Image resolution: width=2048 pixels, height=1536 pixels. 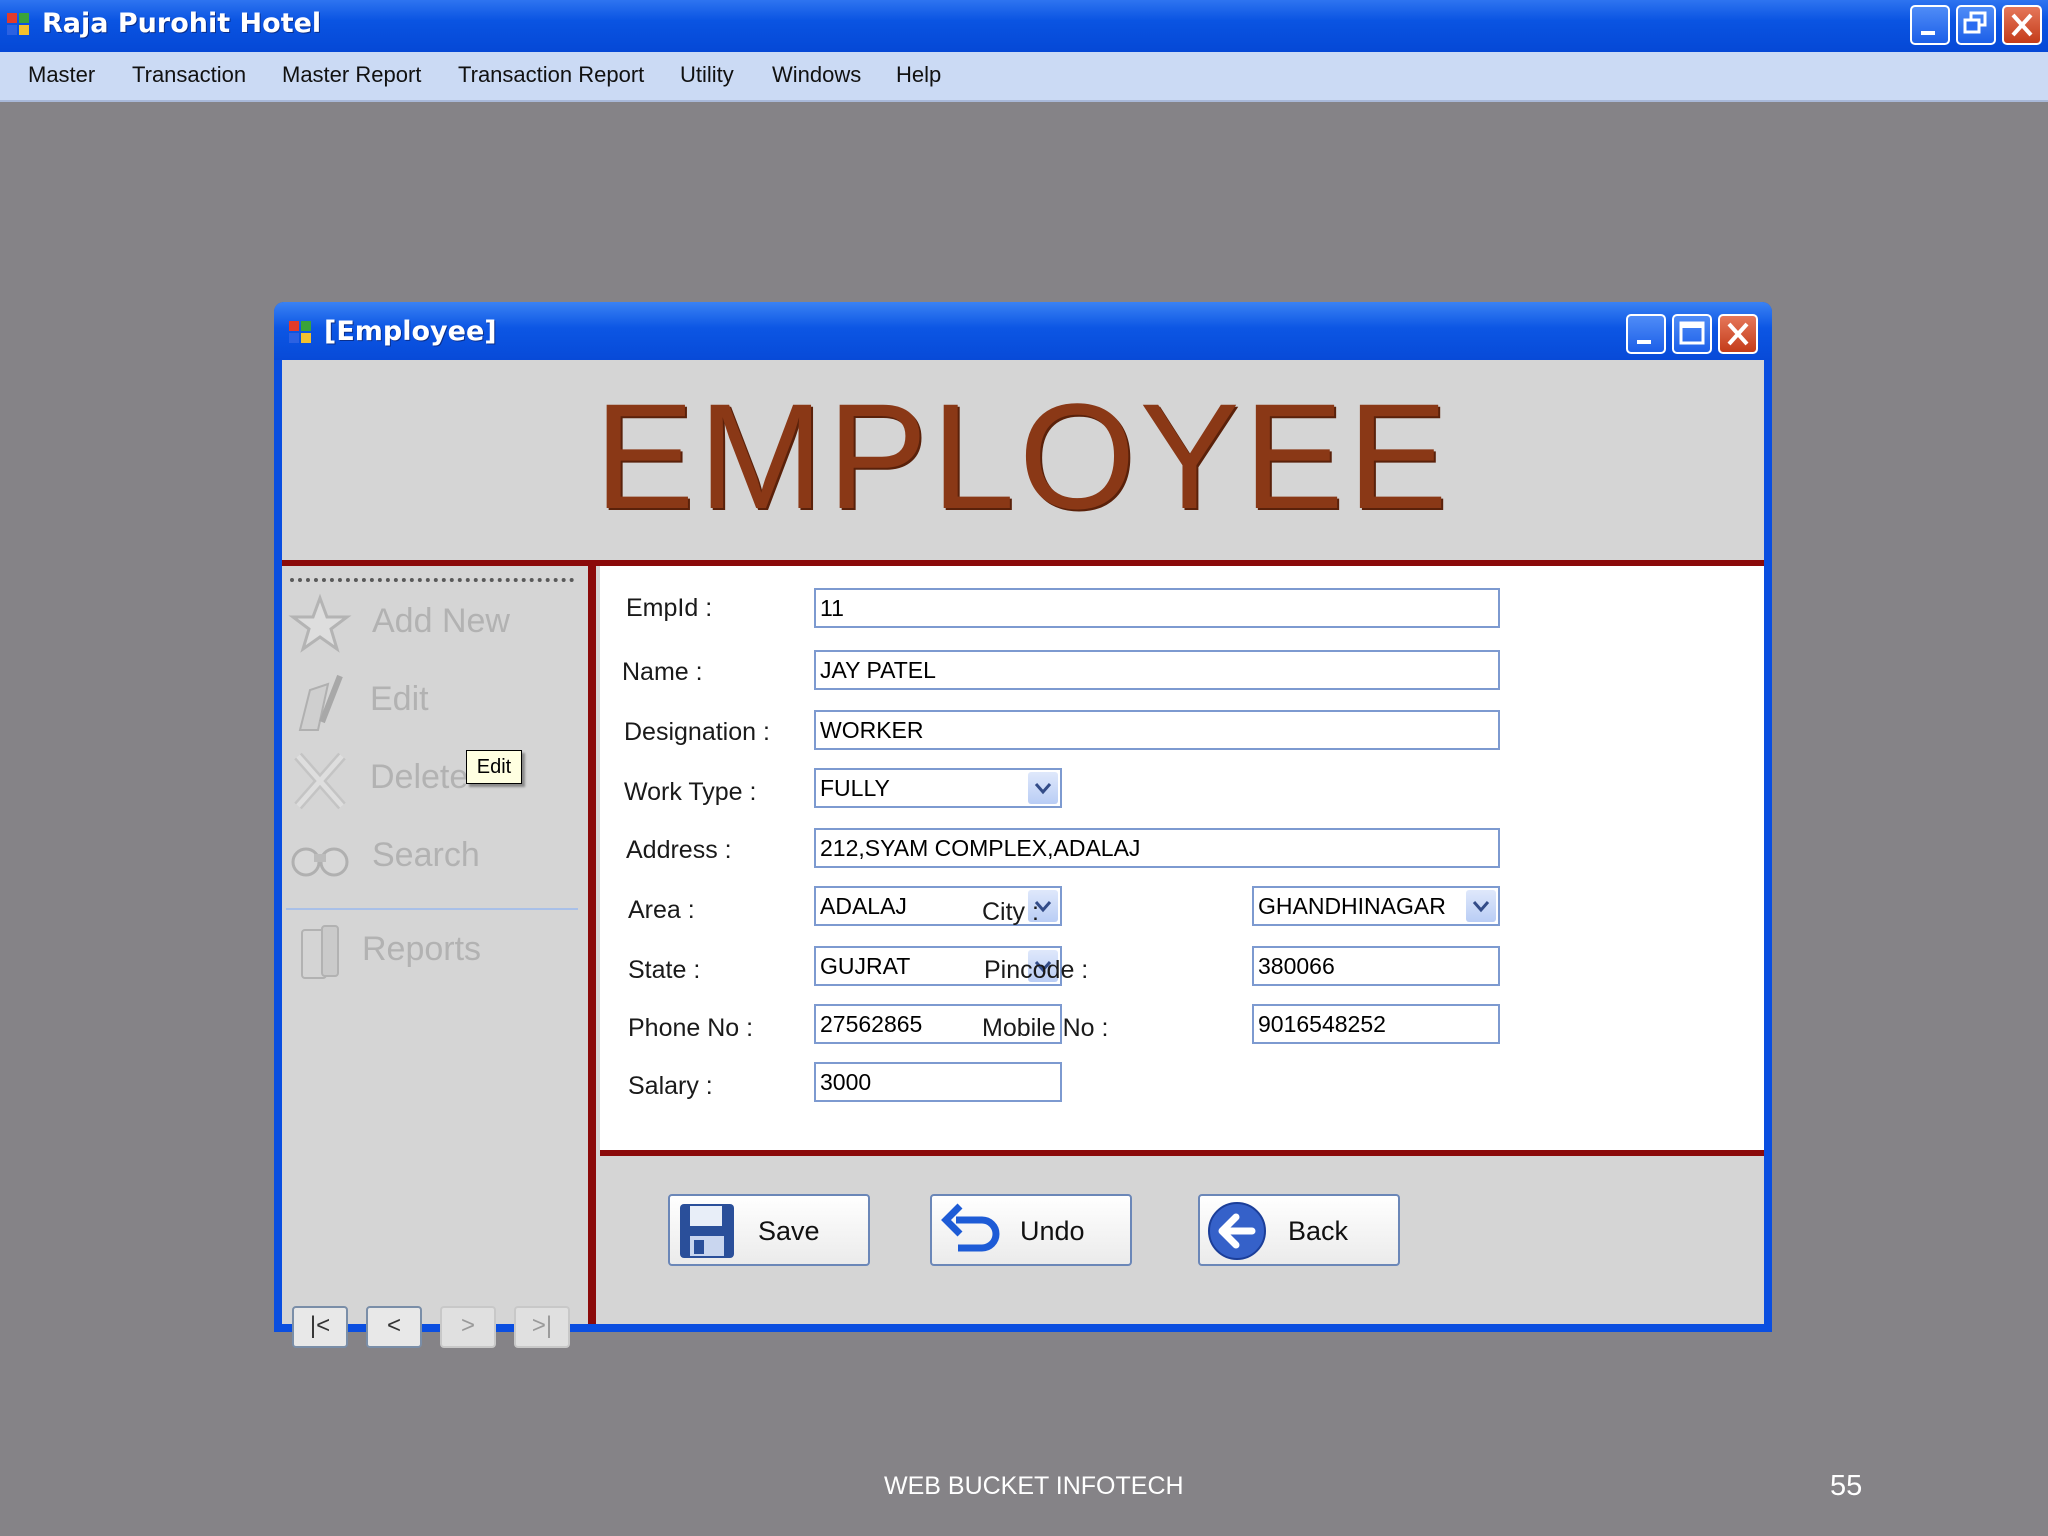 I want to click on employee-window-titlebar: [Employee], so click(x=1023, y=331).